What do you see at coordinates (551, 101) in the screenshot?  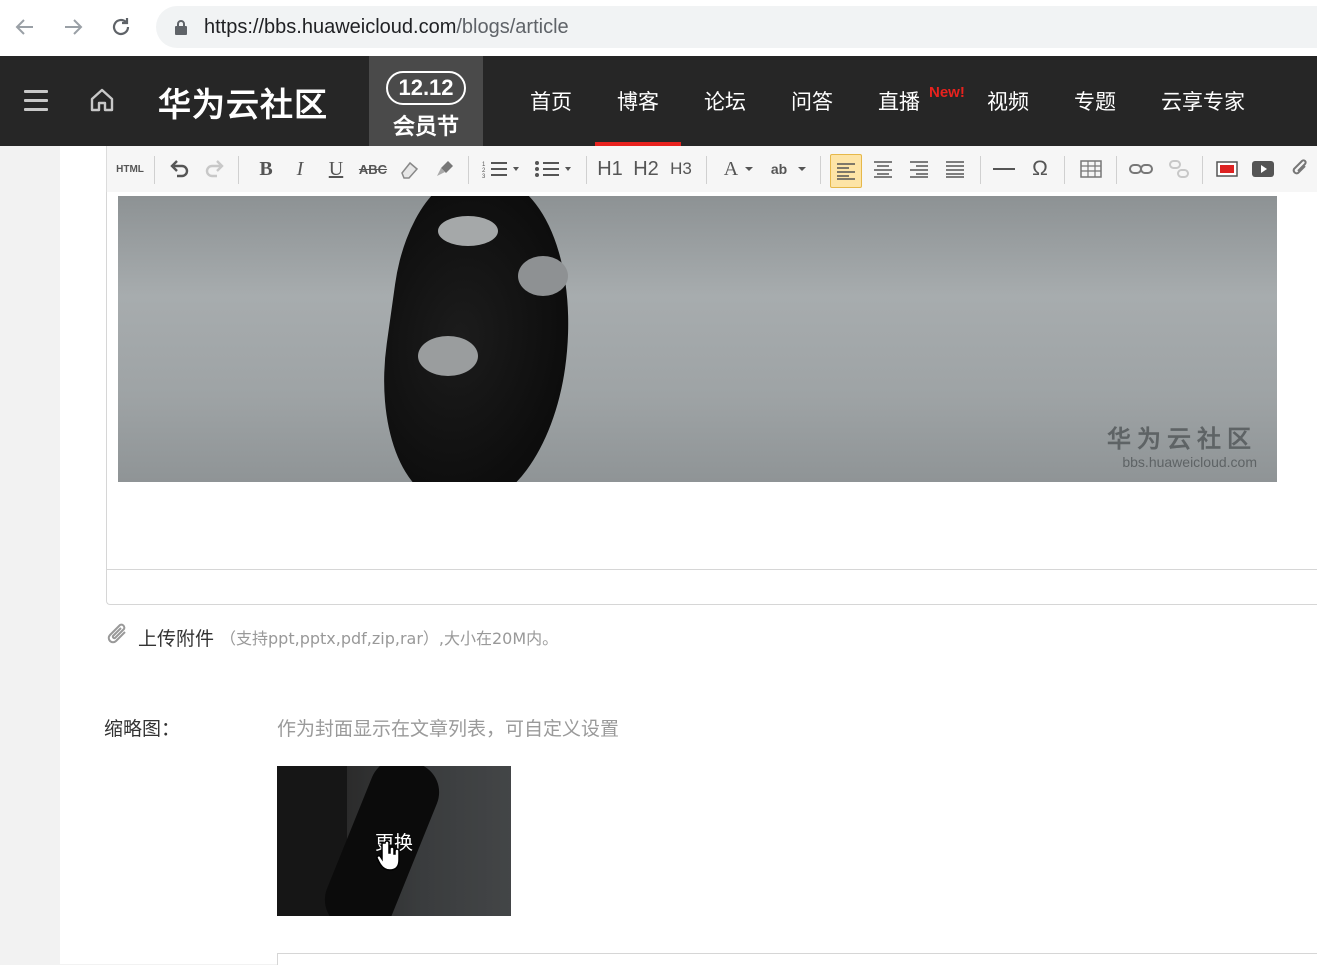 I see `nav-home: 首页` at bounding box center [551, 101].